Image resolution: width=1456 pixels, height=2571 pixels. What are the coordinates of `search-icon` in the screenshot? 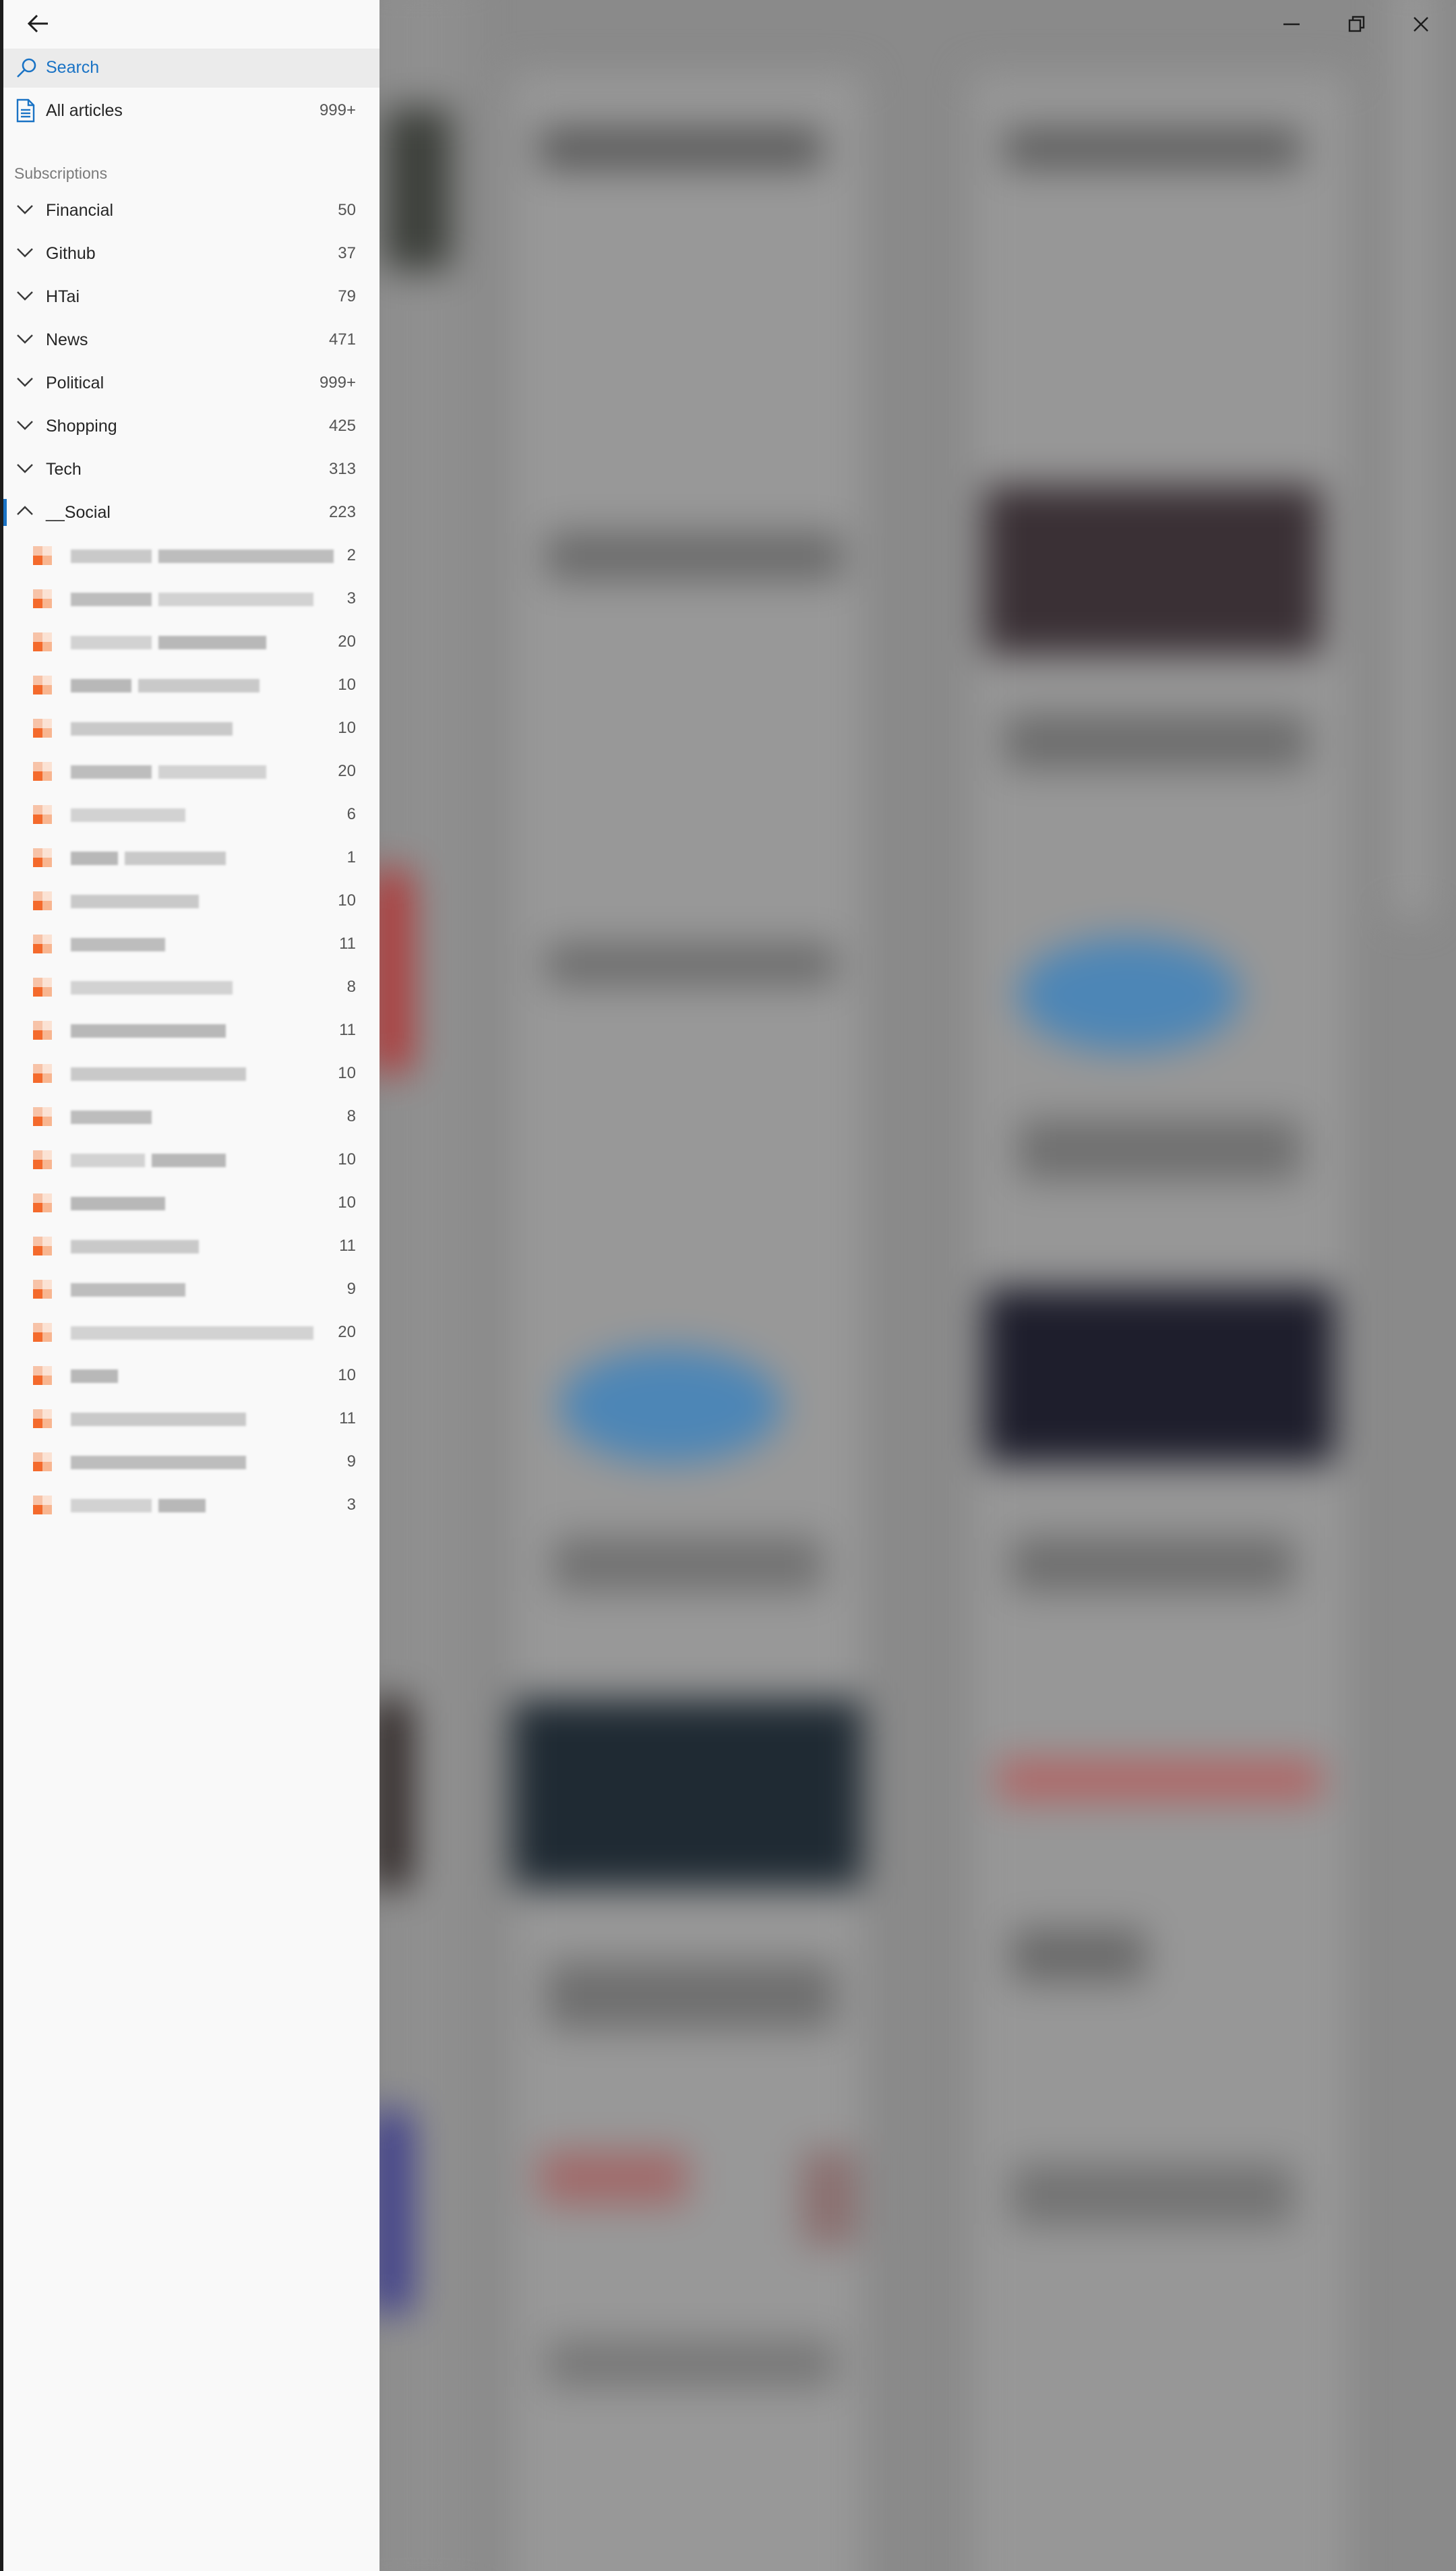 It's located at (27, 70).